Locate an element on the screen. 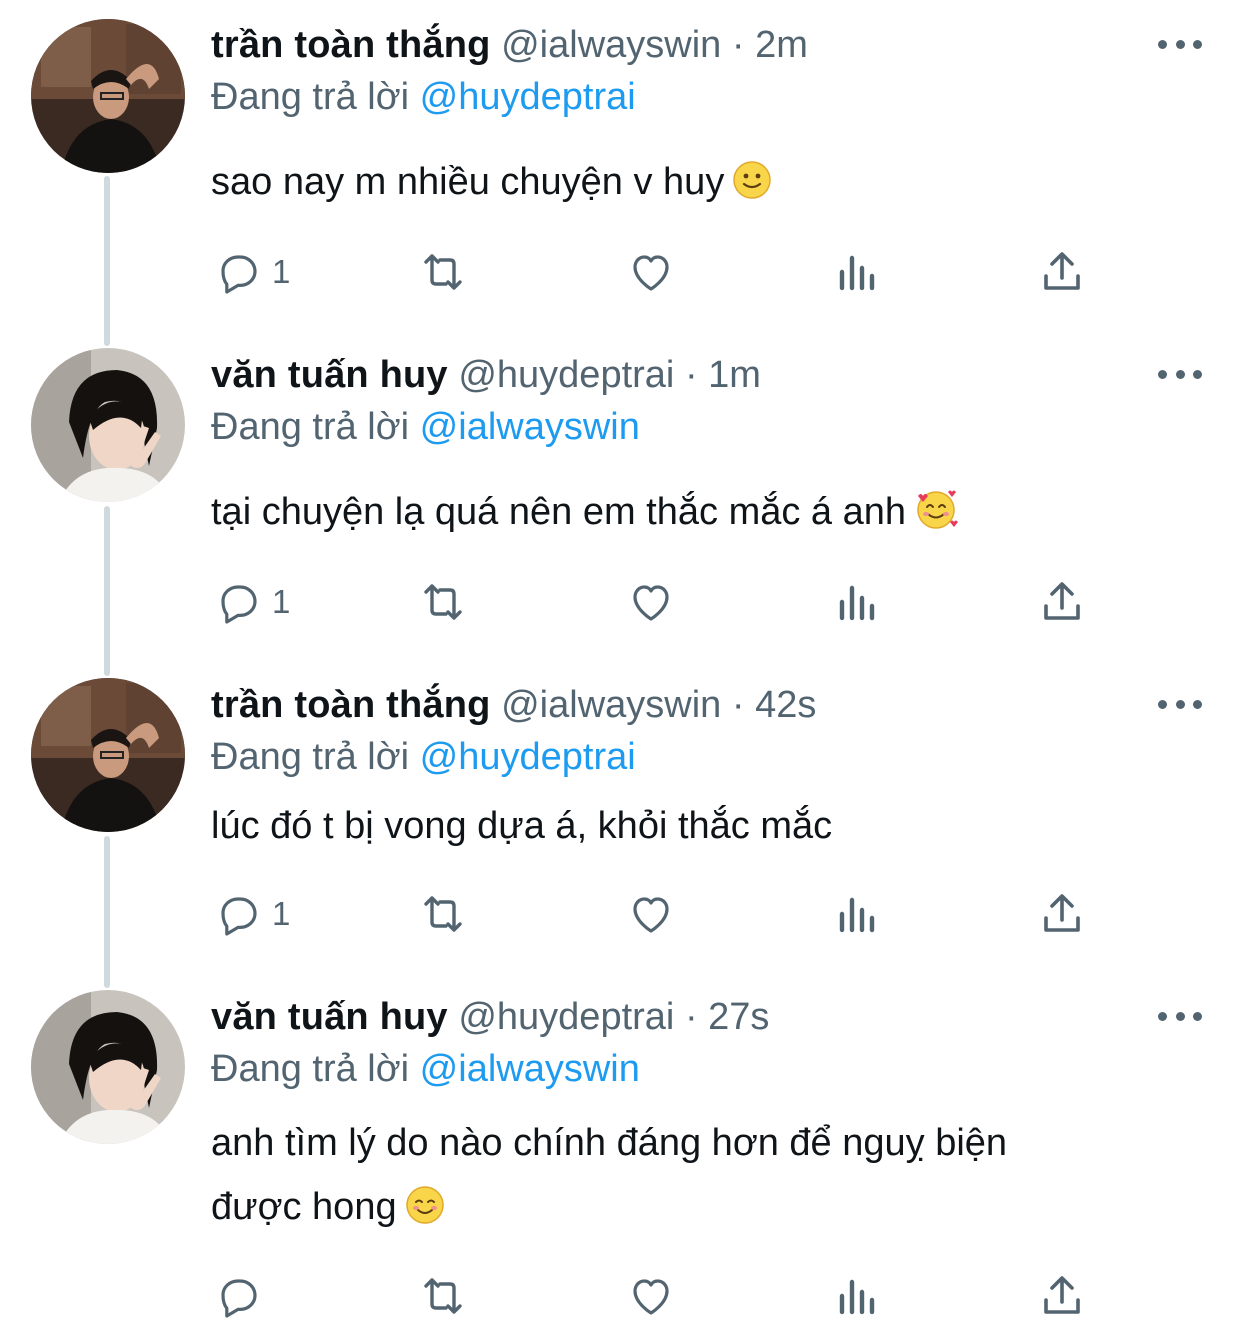 The width and height of the screenshot is (1242, 1342). tweet-text-content: tại chuyện lạ quá nên em thắc mắc á anh is located at coordinates (559, 512).